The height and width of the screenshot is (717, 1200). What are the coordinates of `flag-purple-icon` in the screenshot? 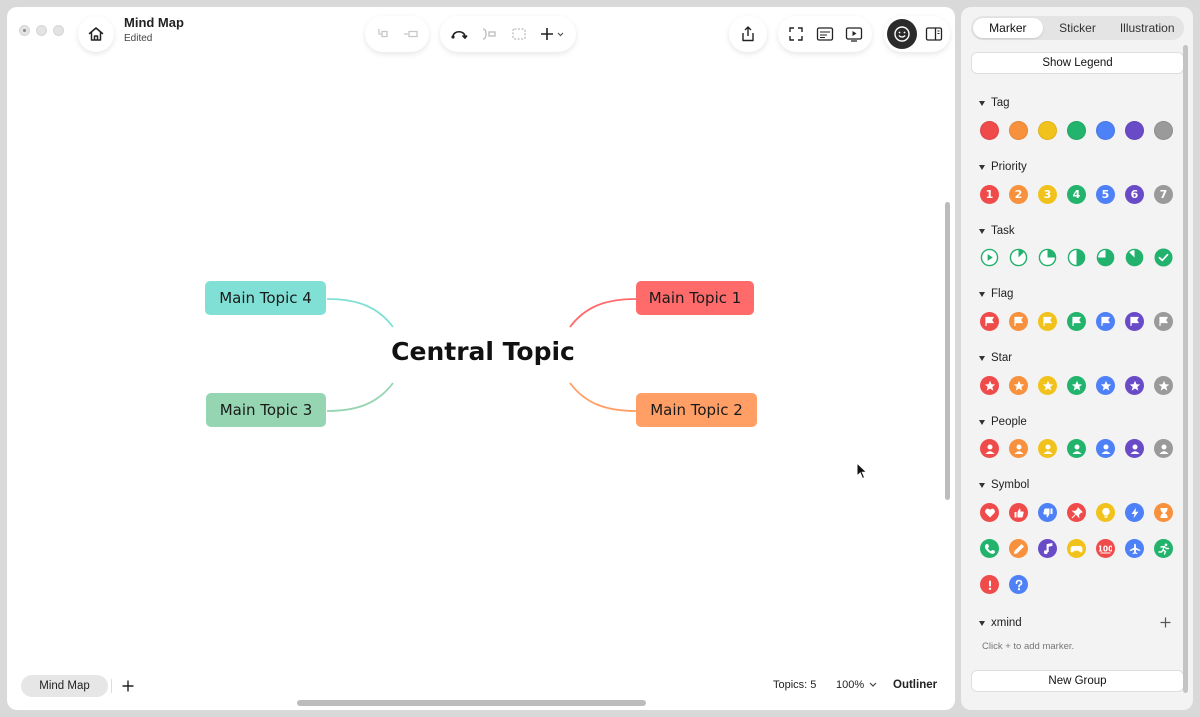 It's located at (1134, 321).